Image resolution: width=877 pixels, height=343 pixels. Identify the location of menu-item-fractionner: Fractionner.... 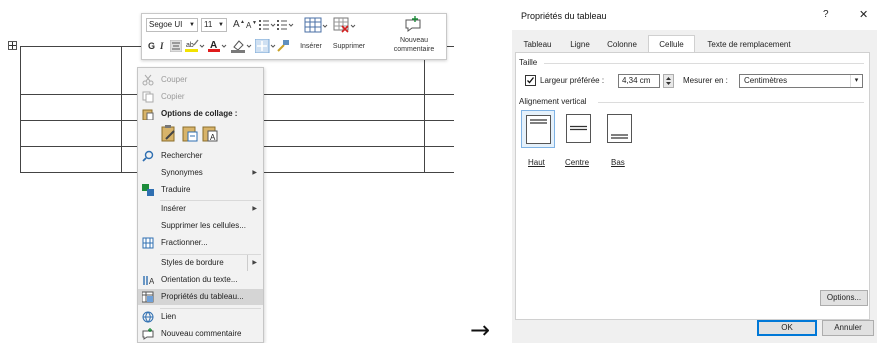
(200, 243).